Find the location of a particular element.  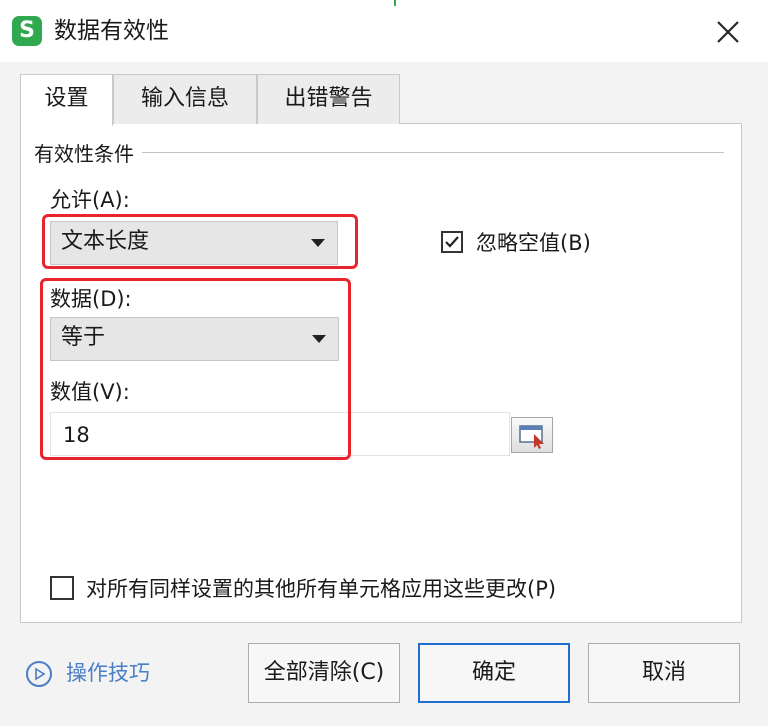

close-button is located at coordinates (728, 32).